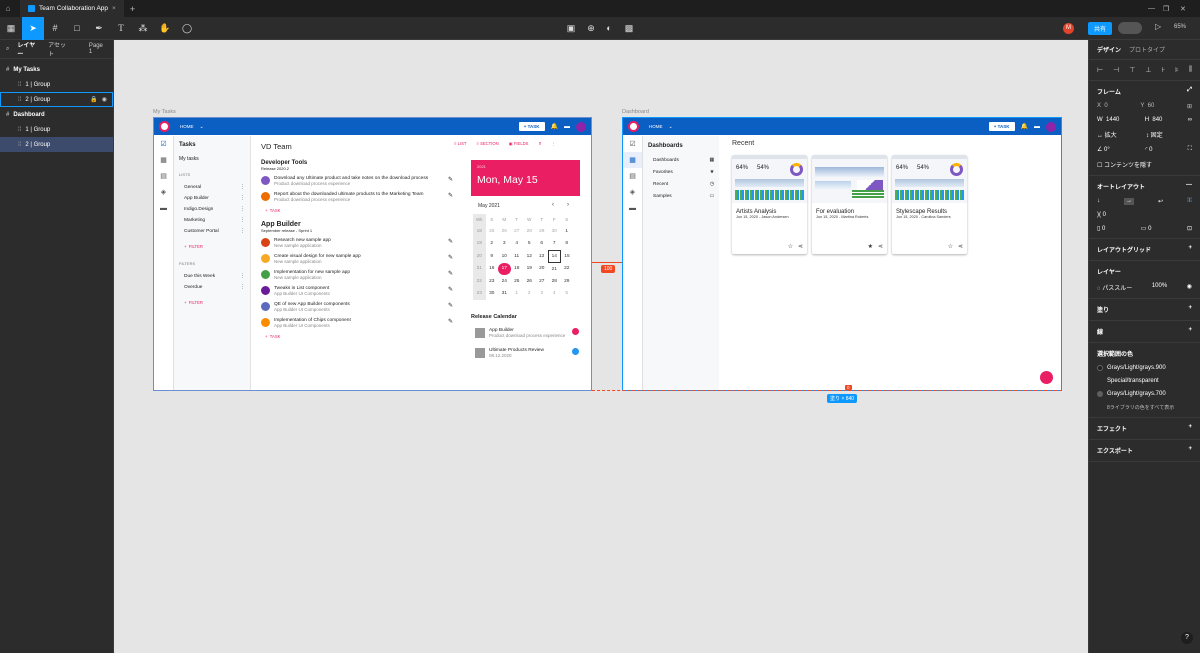  What do you see at coordinates (1051, 126) in the screenshot?
I see `avatar` at bounding box center [1051, 126].